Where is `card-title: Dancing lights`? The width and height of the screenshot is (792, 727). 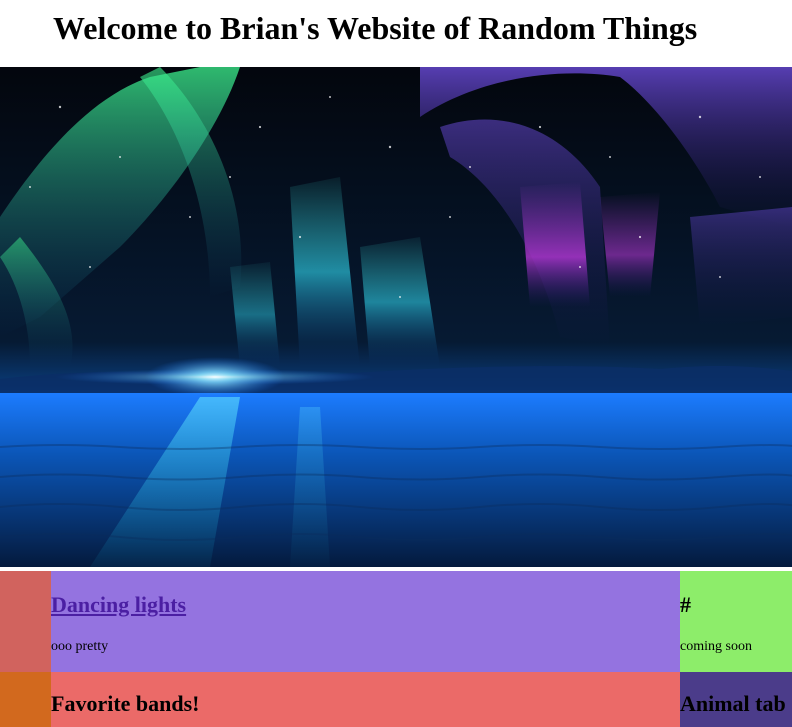
card-title: Dancing lights is located at coordinates (118, 605).